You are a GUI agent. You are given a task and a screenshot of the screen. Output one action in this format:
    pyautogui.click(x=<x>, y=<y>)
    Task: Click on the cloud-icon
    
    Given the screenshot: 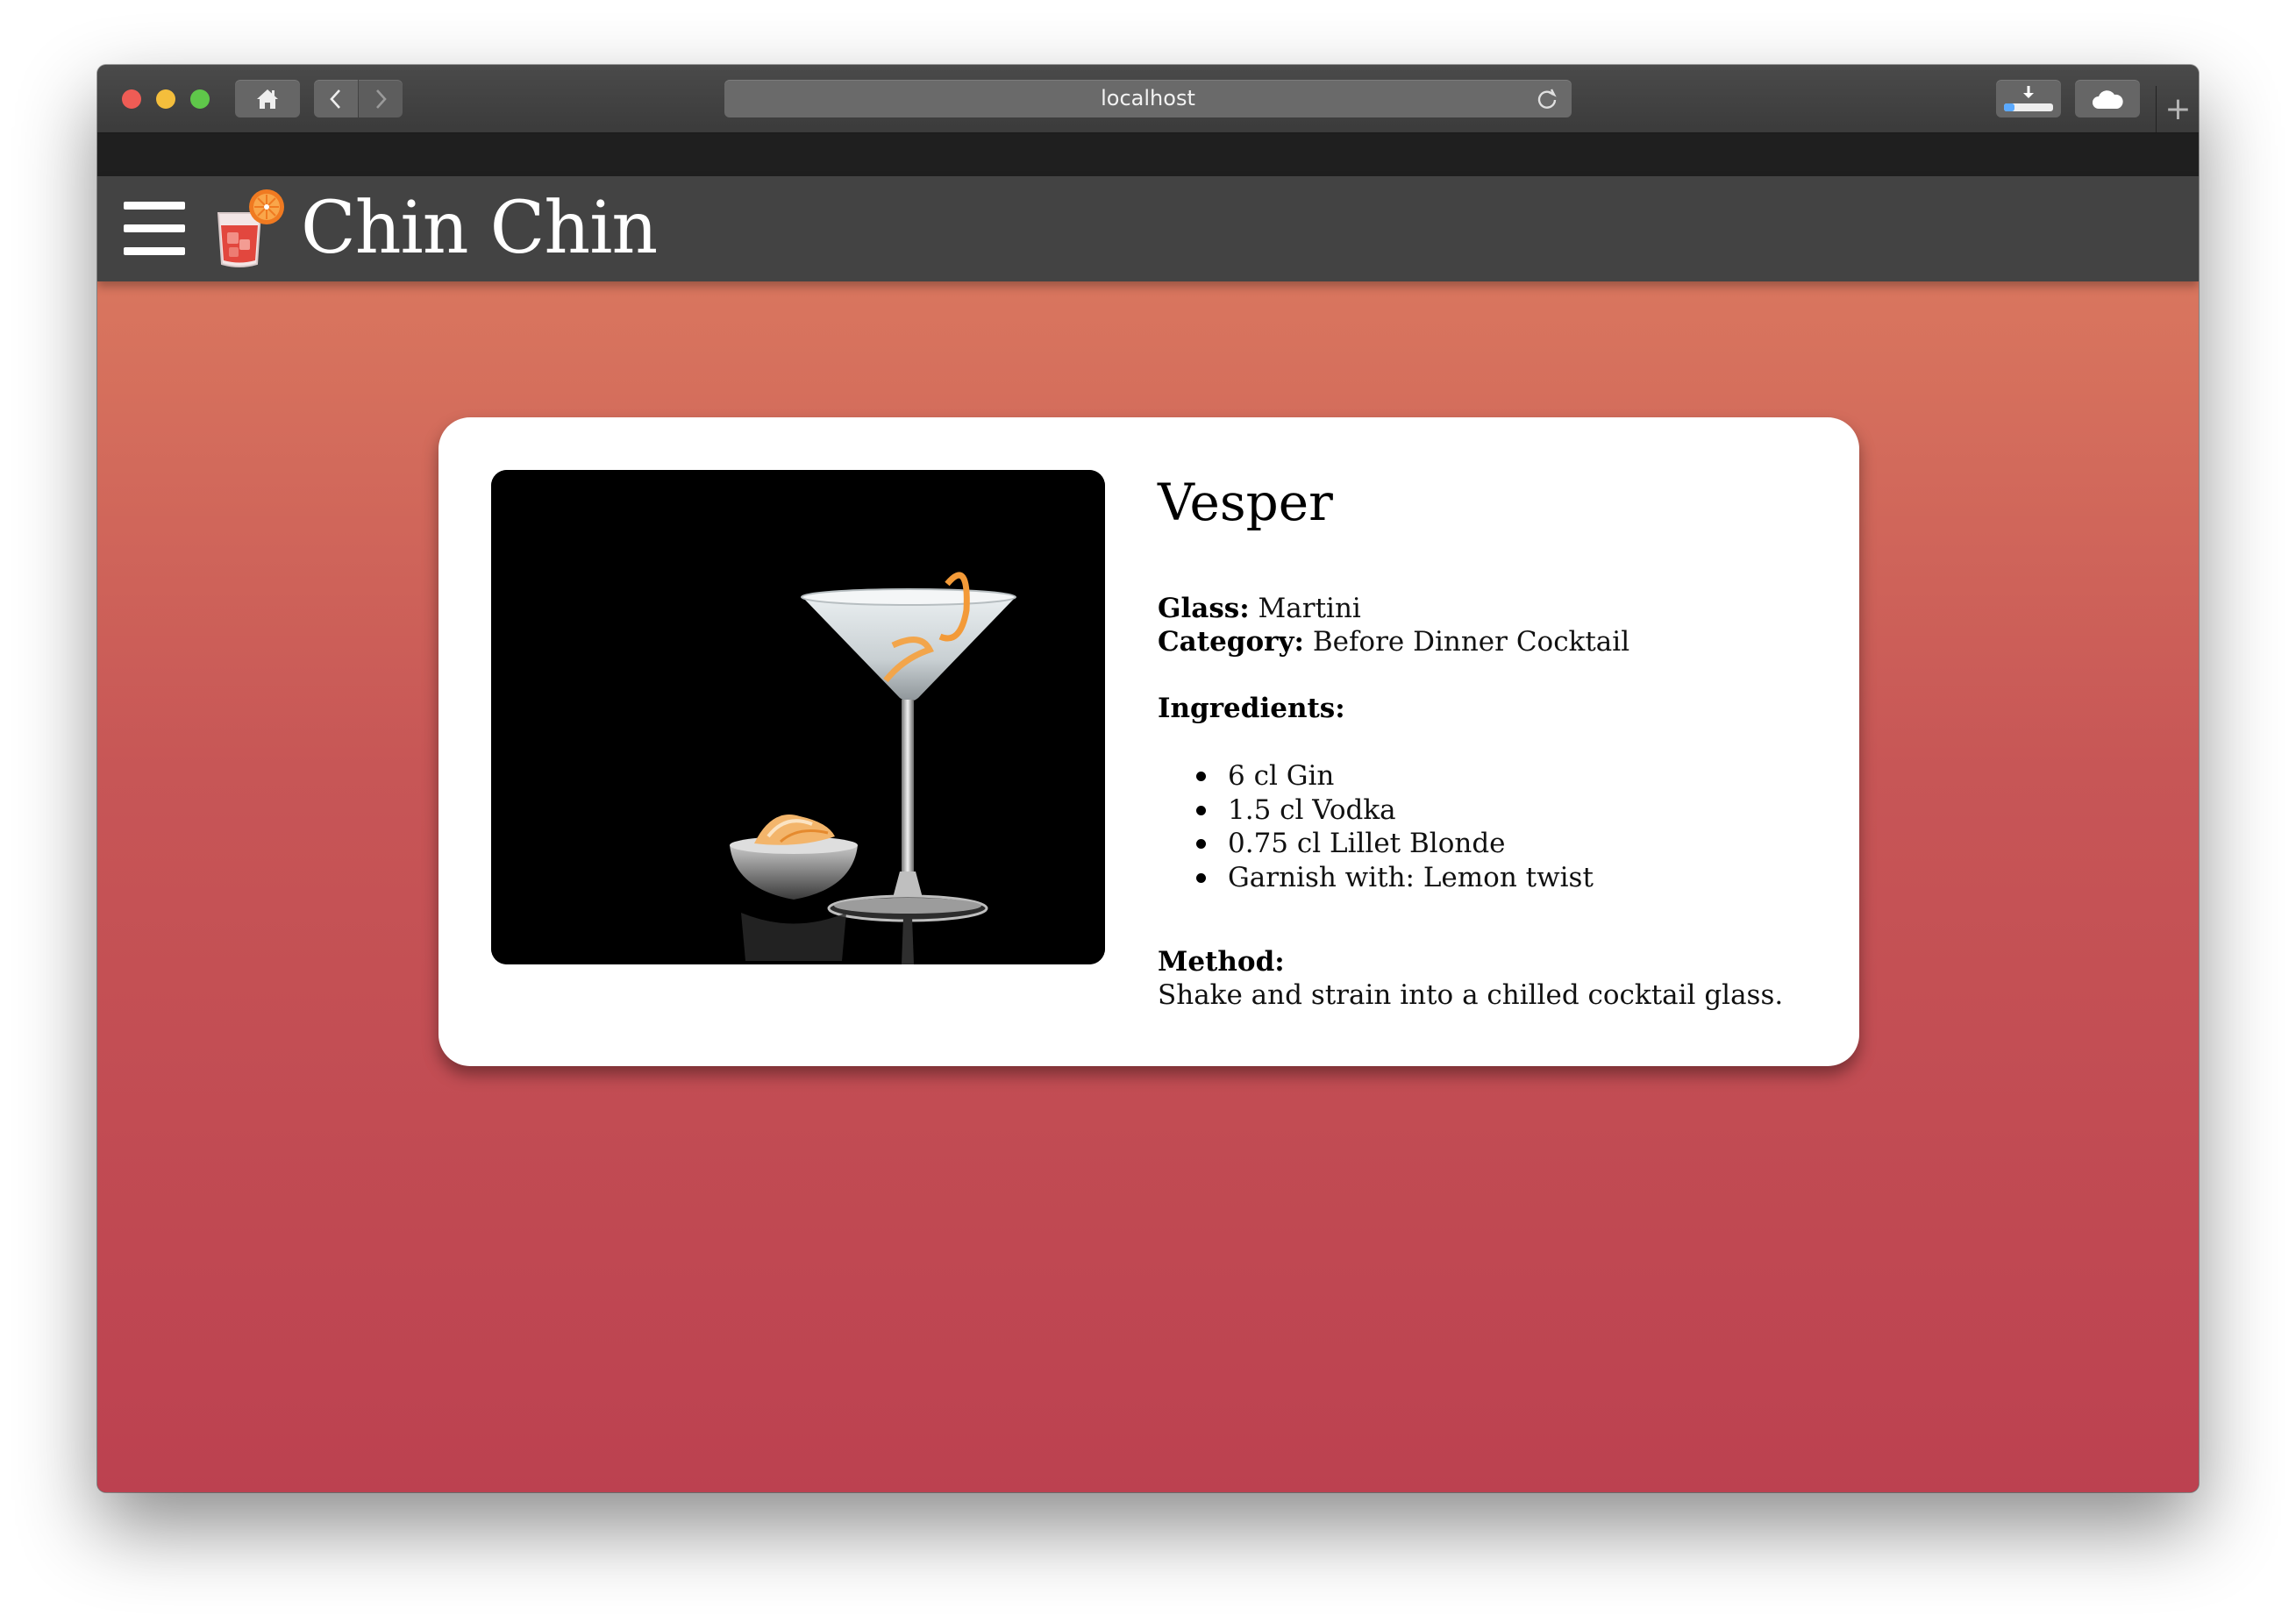 What is the action you would take?
    pyautogui.click(x=2108, y=99)
    